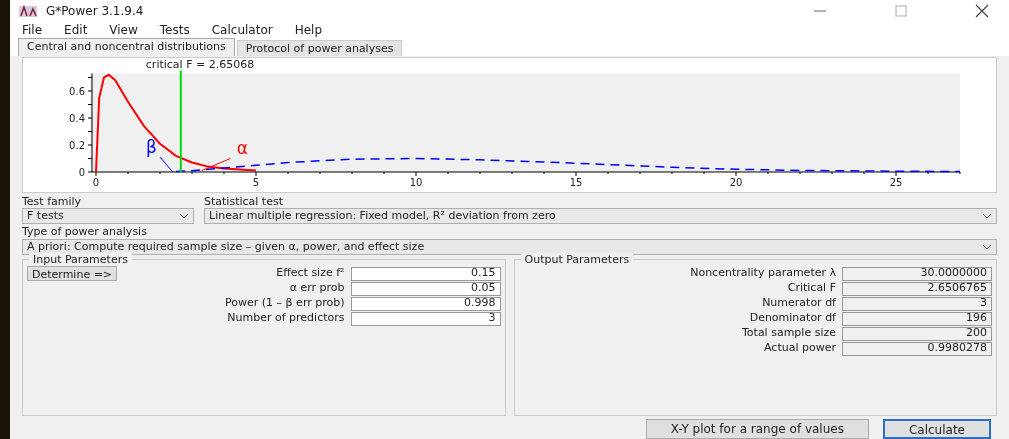 The image size is (1009, 439). I want to click on output-field: 30.0000000, so click(917, 273).